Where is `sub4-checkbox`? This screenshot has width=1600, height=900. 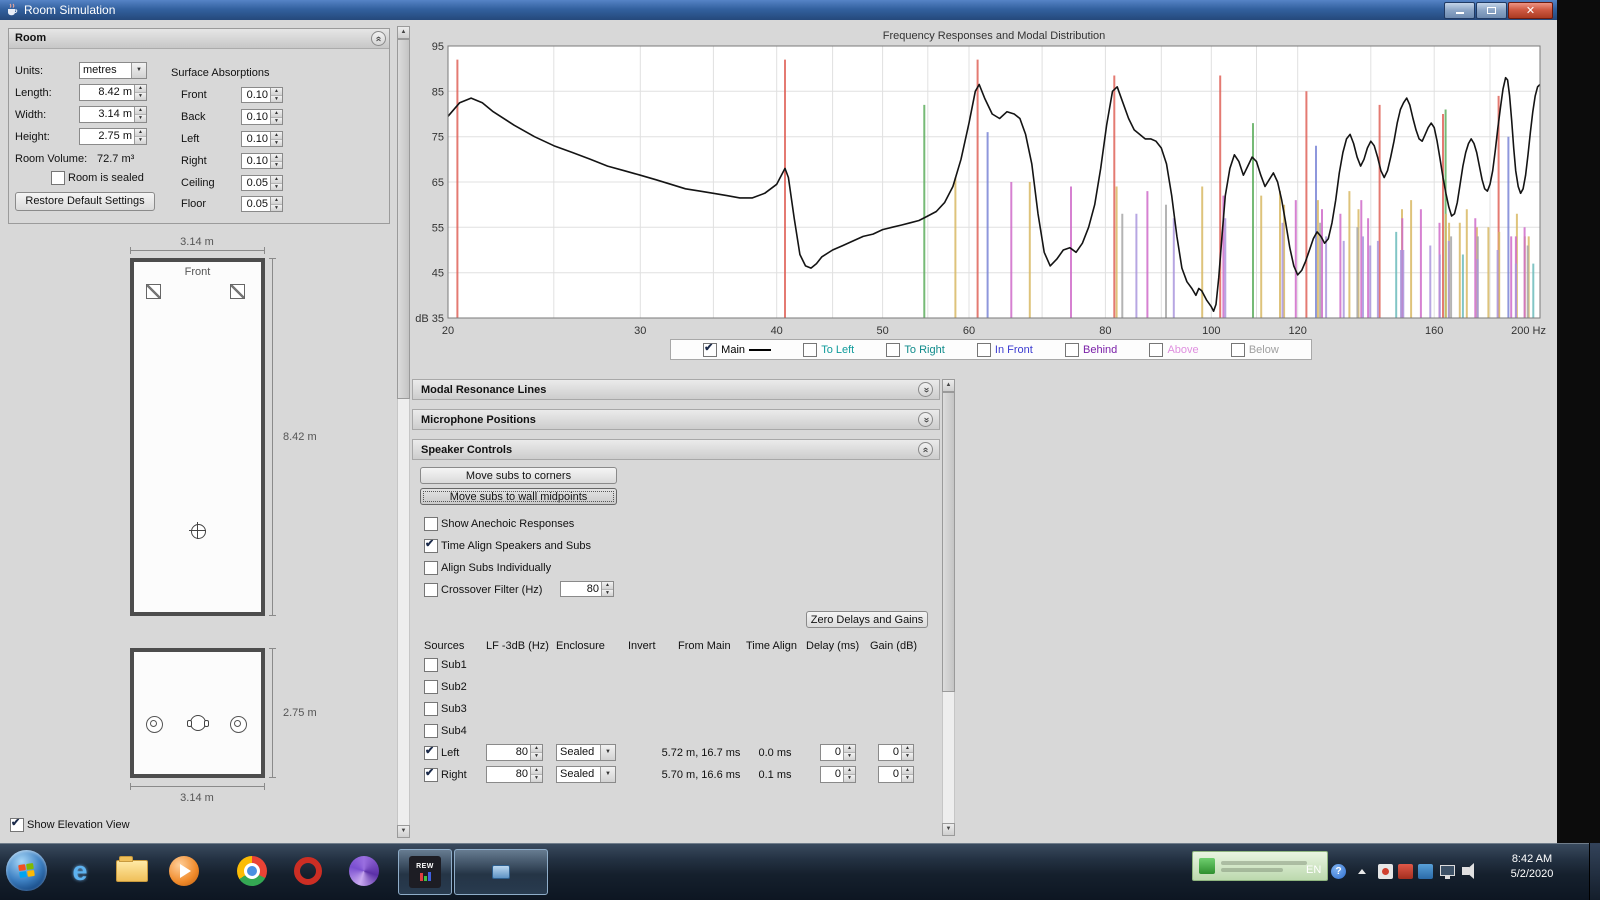 sub4-checkbox is located at coordinates (431, 731).